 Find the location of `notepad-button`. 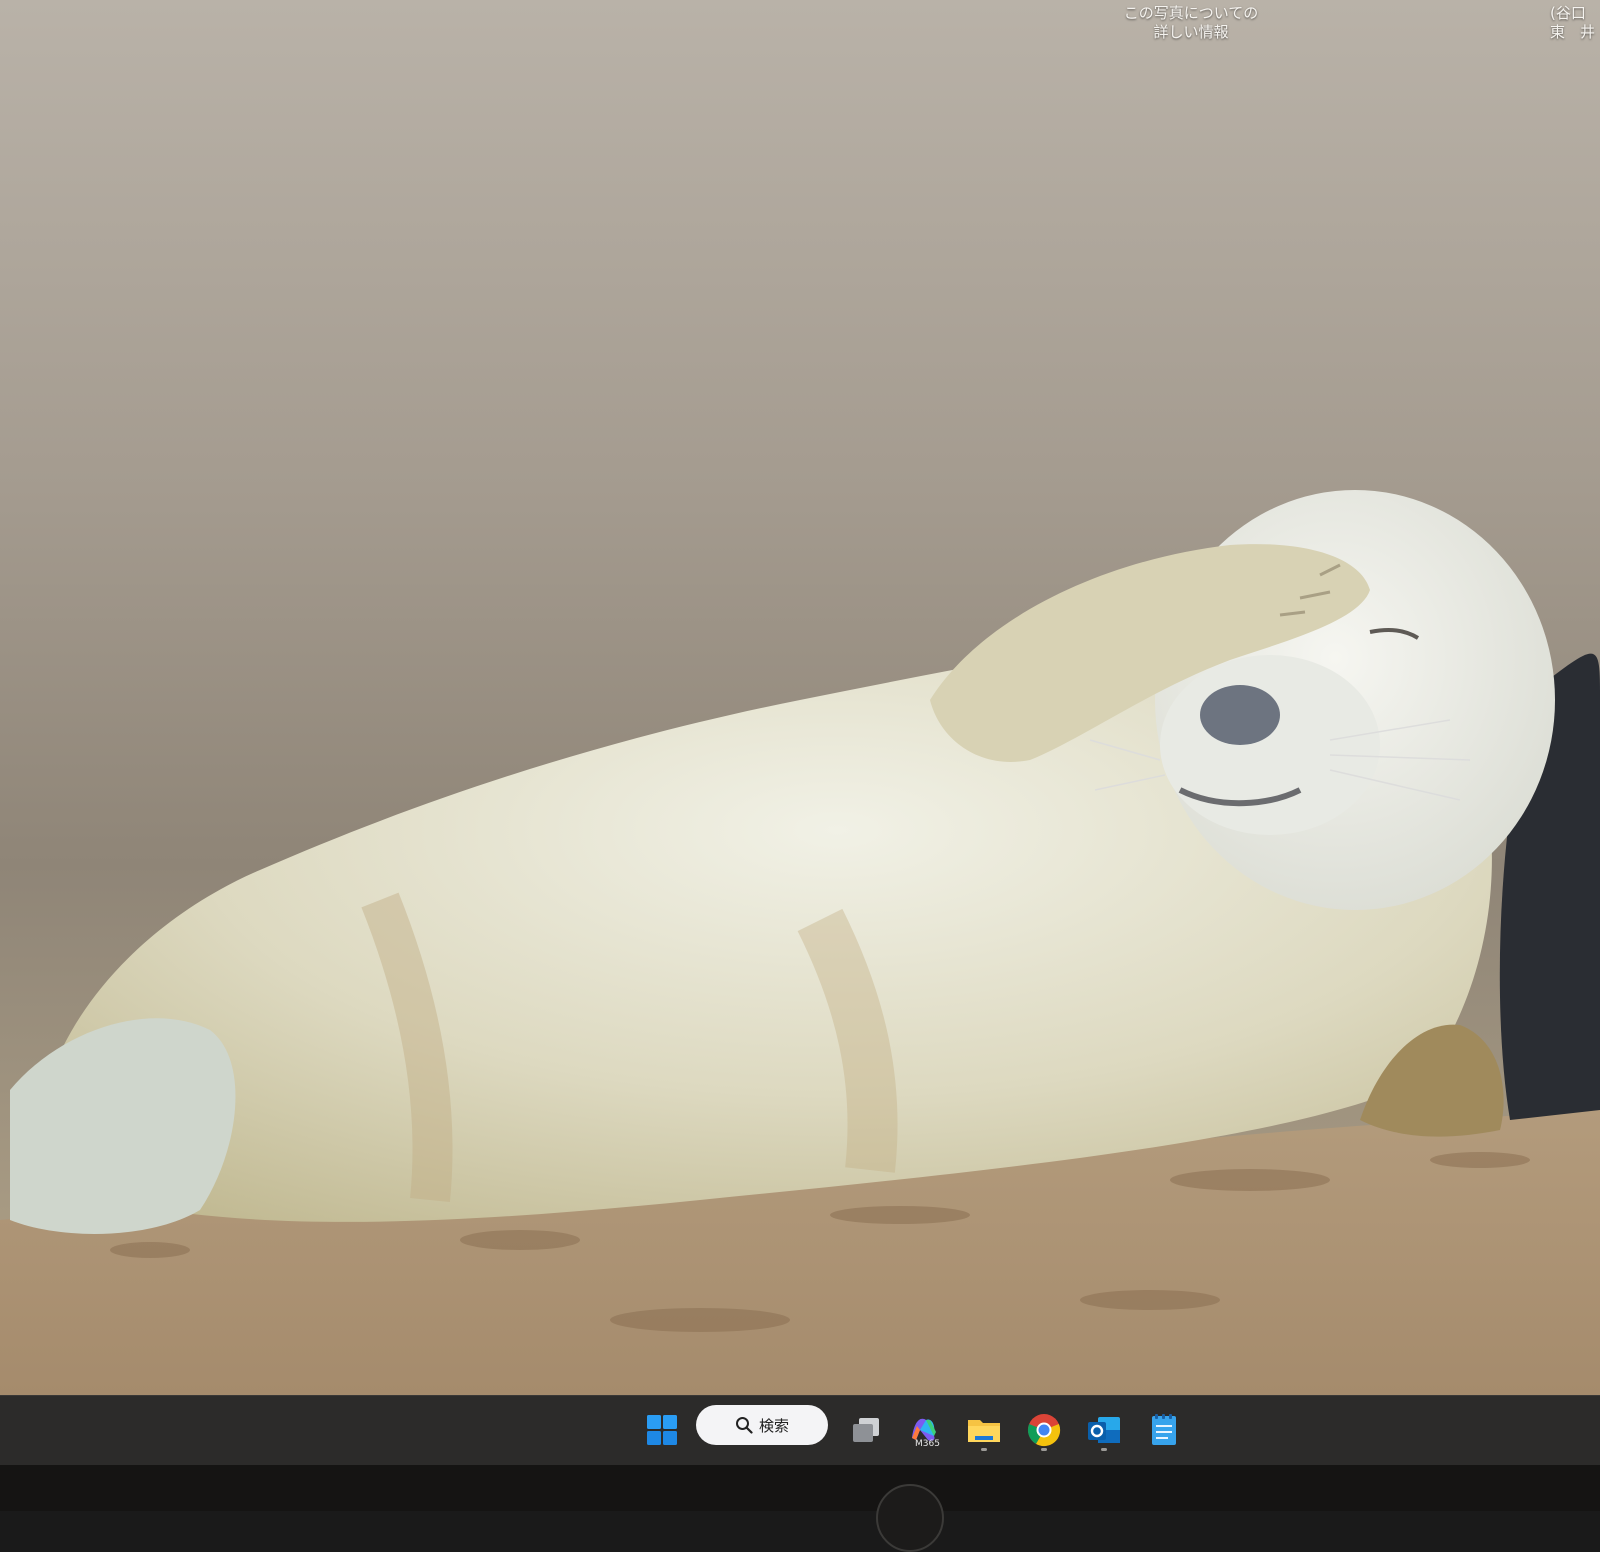

notepad-button is located at coordinates (1164, 1430).